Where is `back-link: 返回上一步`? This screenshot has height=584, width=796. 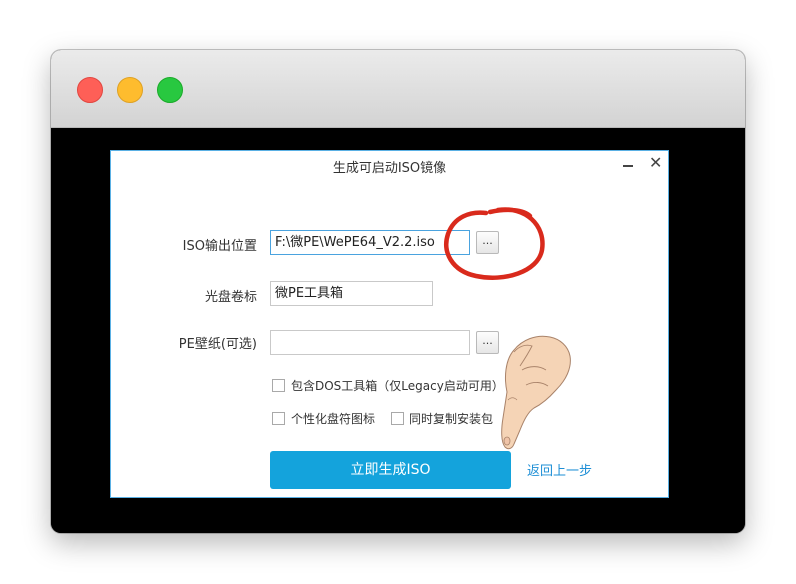 back-link: 返回上一步 is located at coordinates (559, 469).